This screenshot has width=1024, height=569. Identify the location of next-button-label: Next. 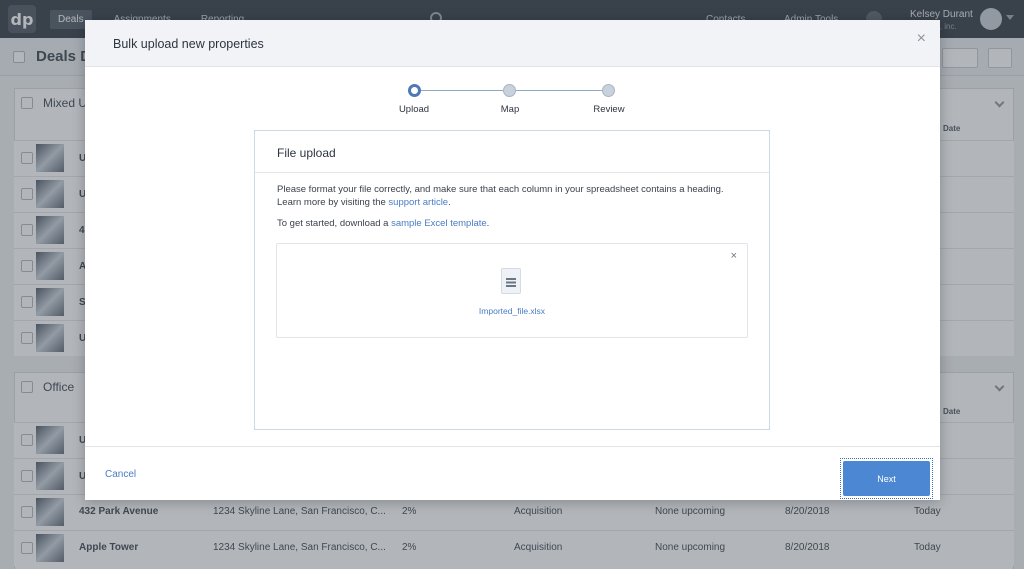
(886, 478).